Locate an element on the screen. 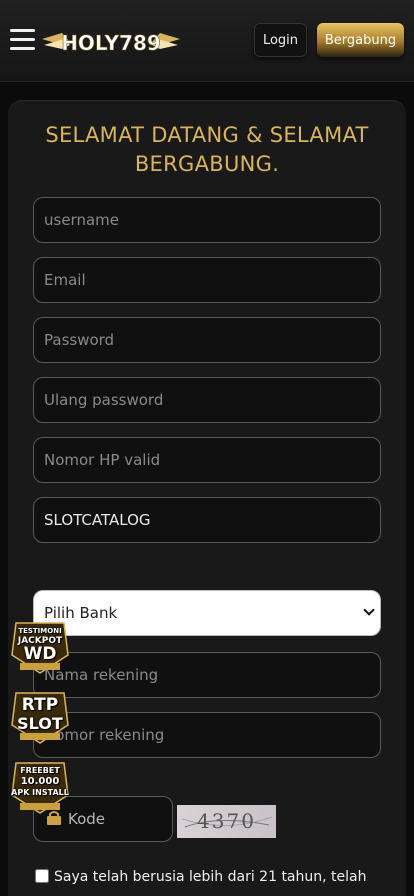 The image size is (414, 896). promo-testimoni-jackpot-wd: TESTIMONI JACKPOT WD is located at coordinates (40, 646).